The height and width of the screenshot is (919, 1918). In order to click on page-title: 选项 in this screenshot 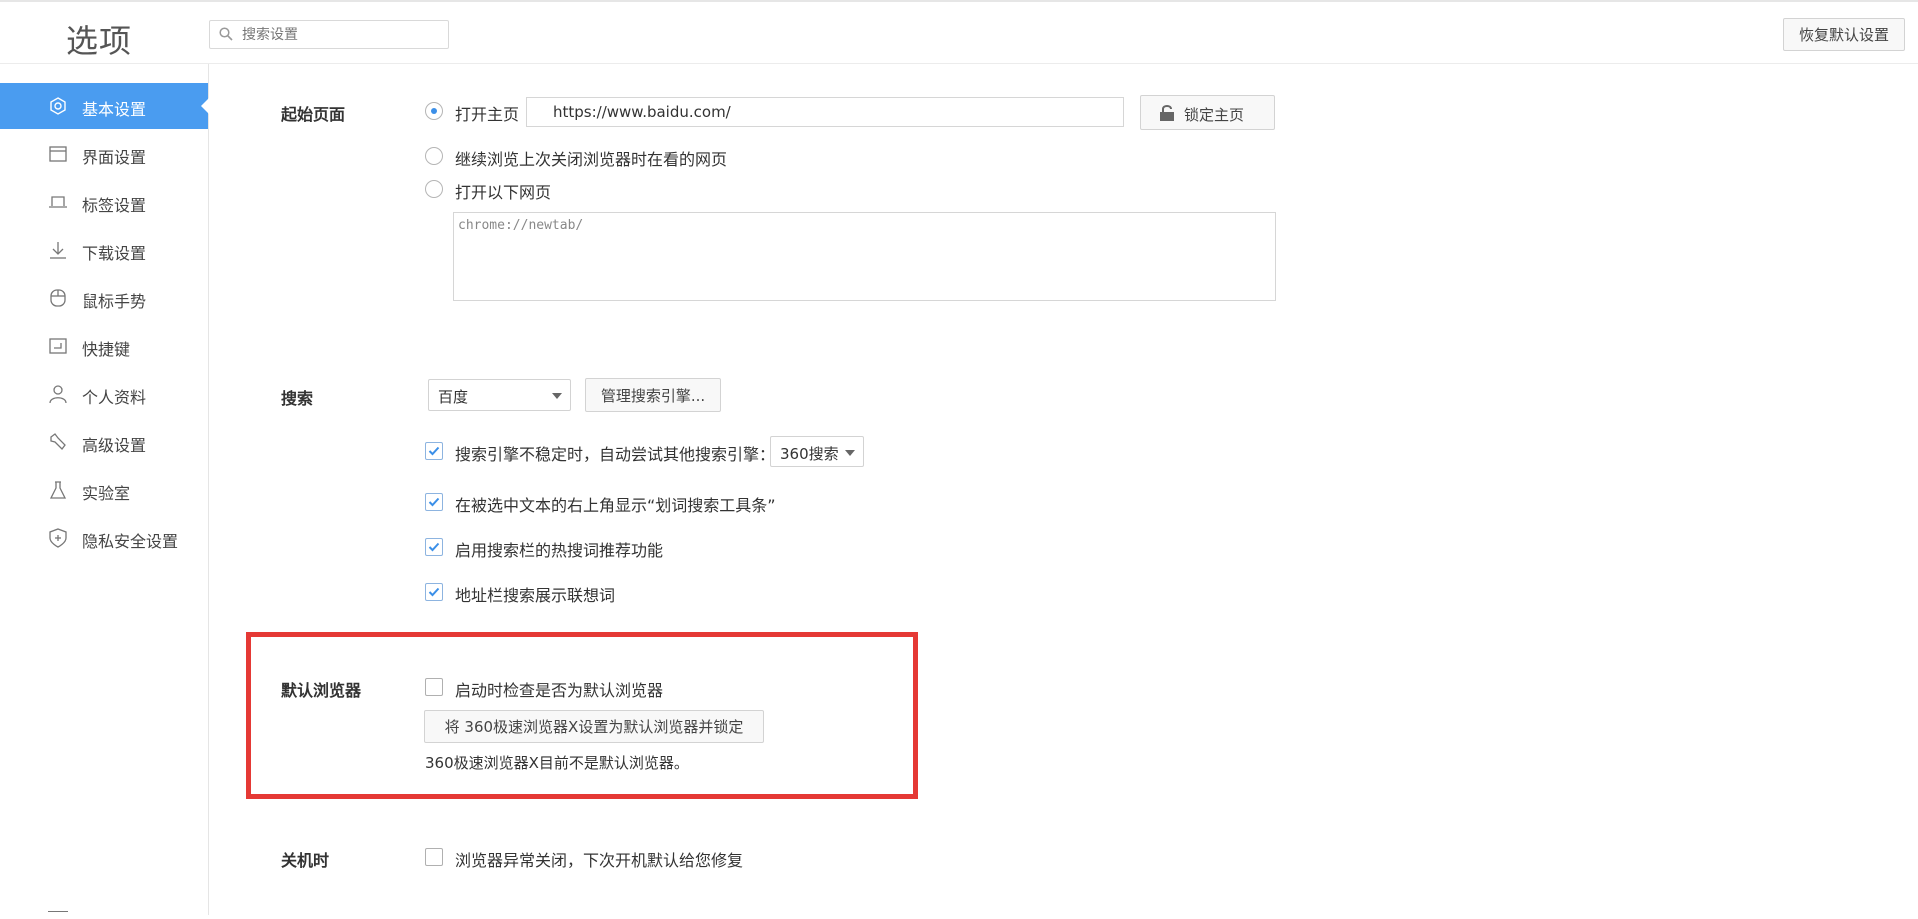, I will do `click(99, 41)`.